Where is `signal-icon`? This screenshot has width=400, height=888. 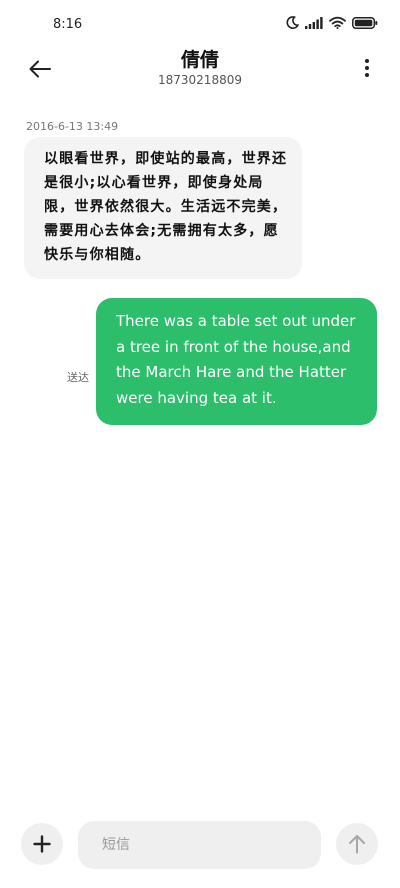
signal-icon is located at coordinates (314, 22).